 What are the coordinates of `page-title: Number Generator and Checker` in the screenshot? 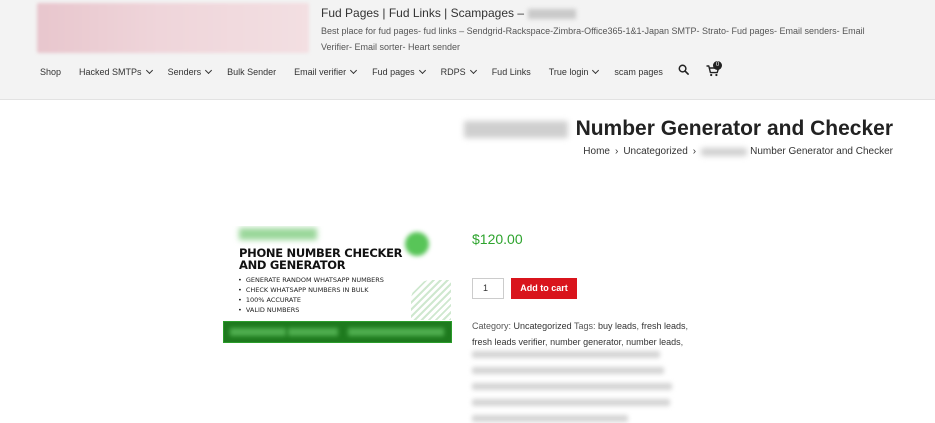 It's located at (678, 129).